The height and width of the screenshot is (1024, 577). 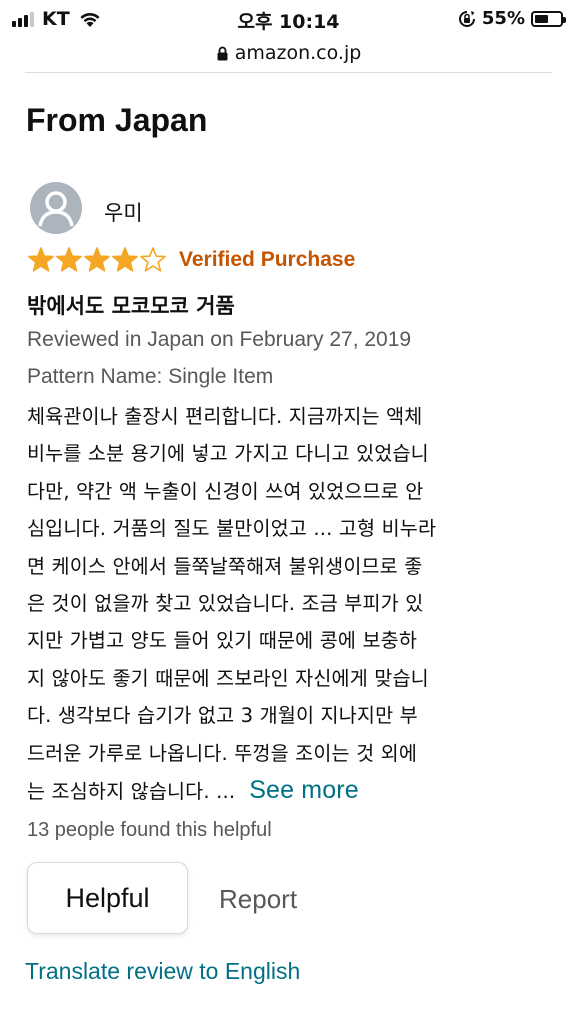 I want to click on see-more-link: See more, so click(x=304, y=790).